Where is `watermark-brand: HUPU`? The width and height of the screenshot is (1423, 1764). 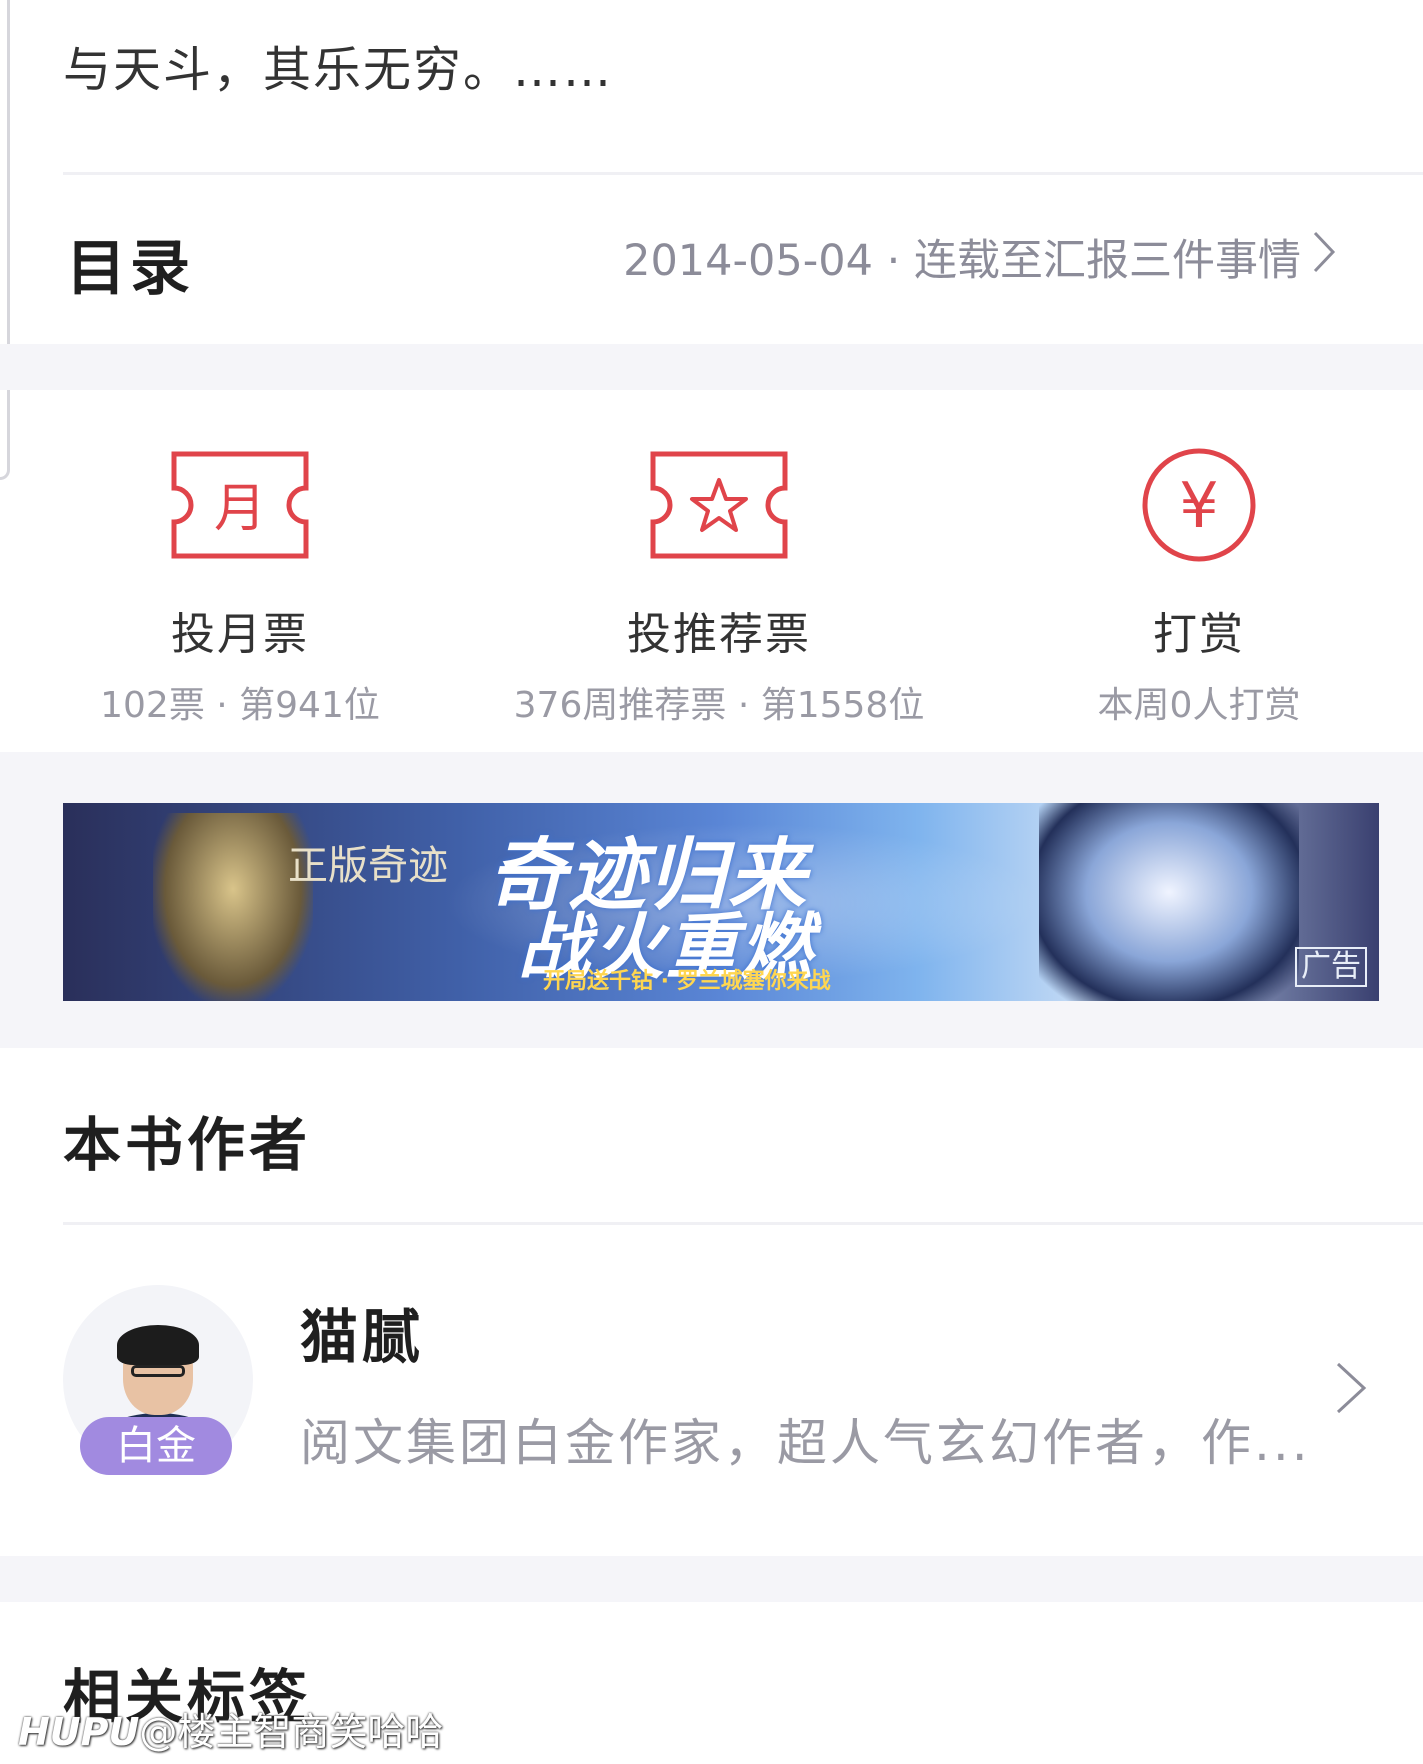
watermark-brand: HUPU is located at coordinates (79, 1732).